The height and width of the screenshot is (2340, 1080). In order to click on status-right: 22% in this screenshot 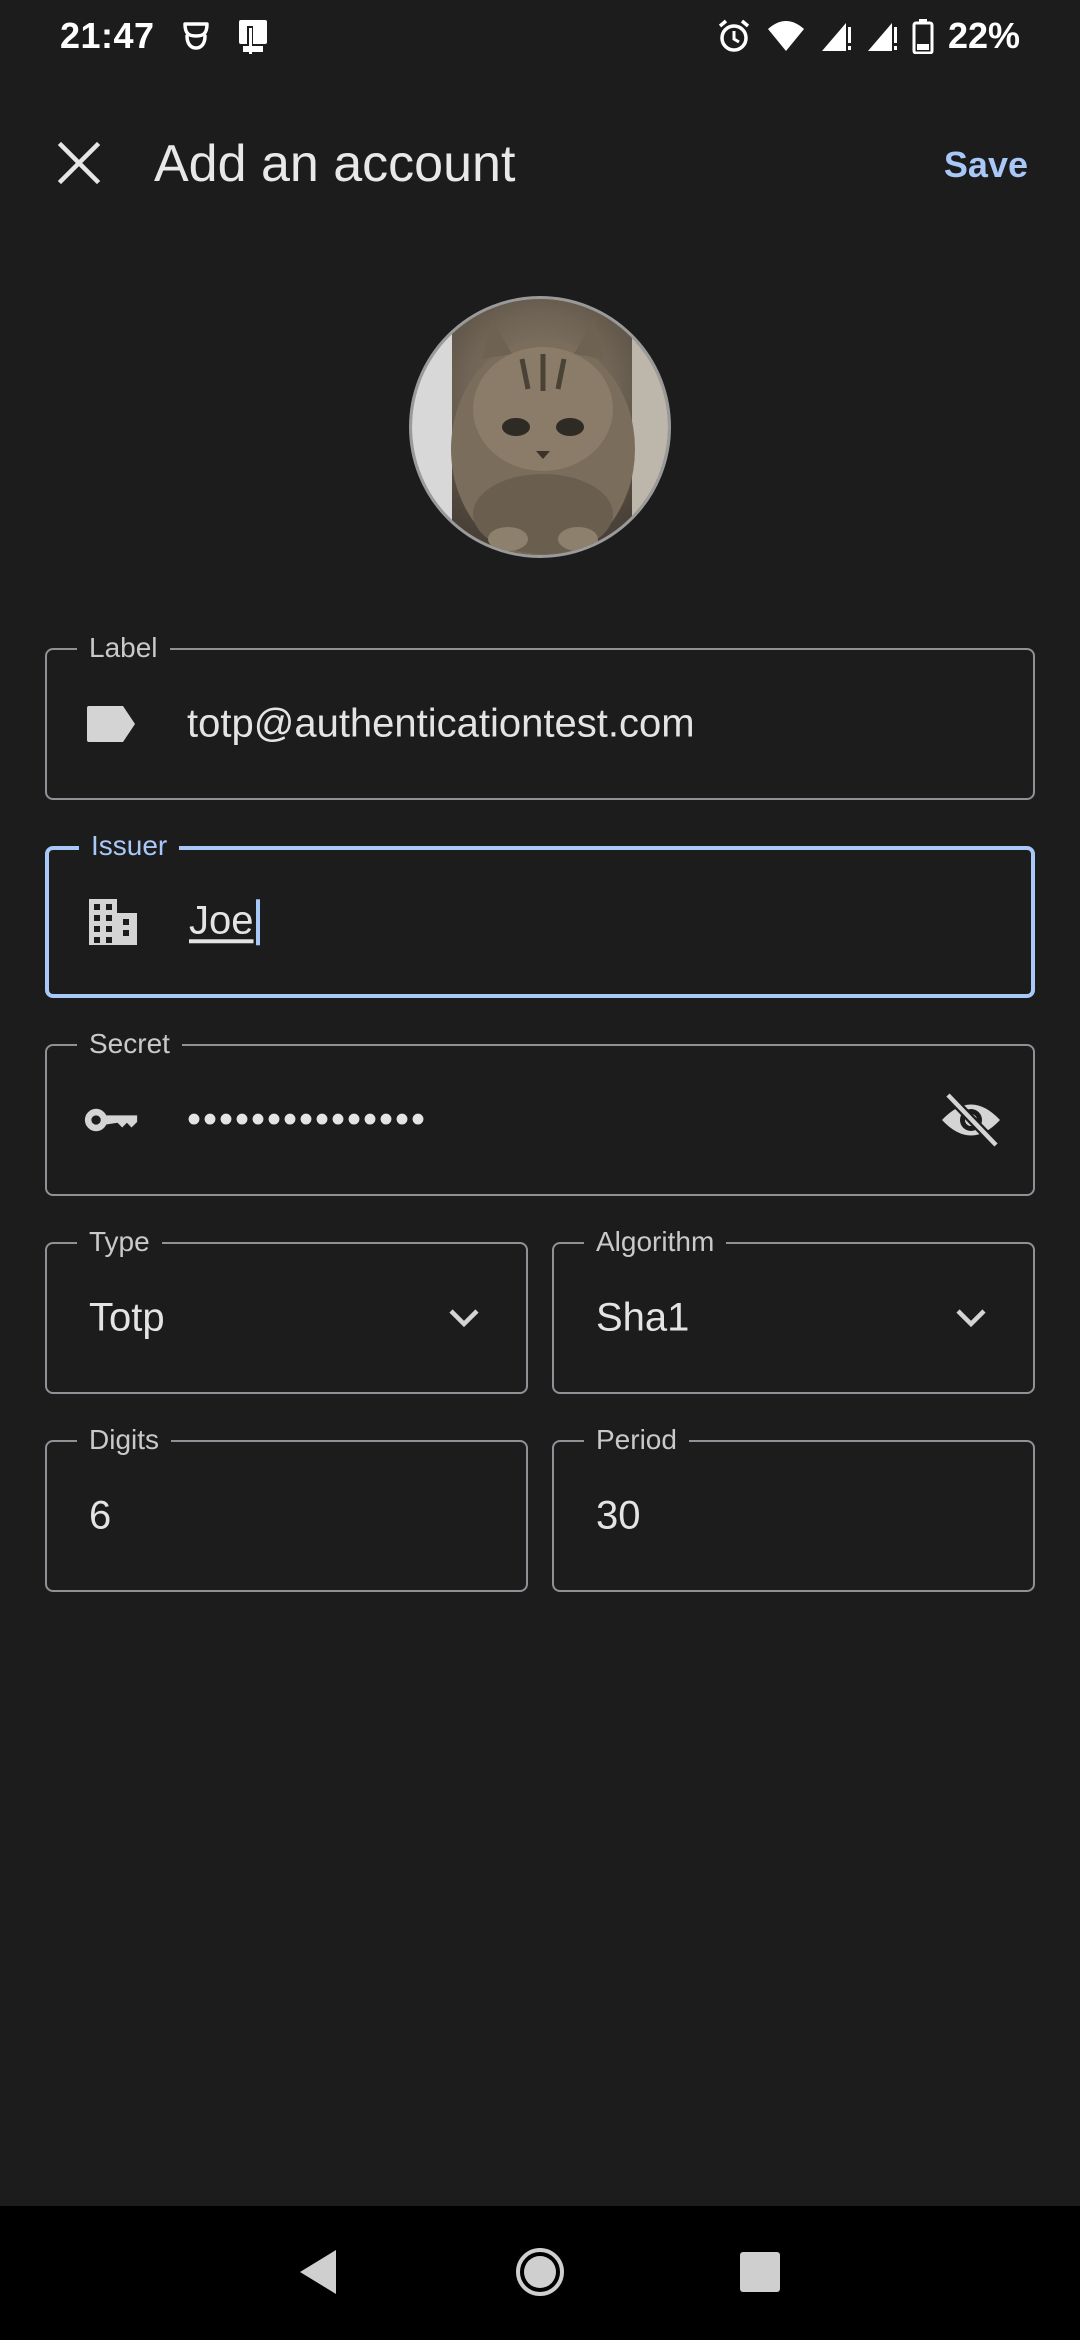, I will do `click(868, 36)`.